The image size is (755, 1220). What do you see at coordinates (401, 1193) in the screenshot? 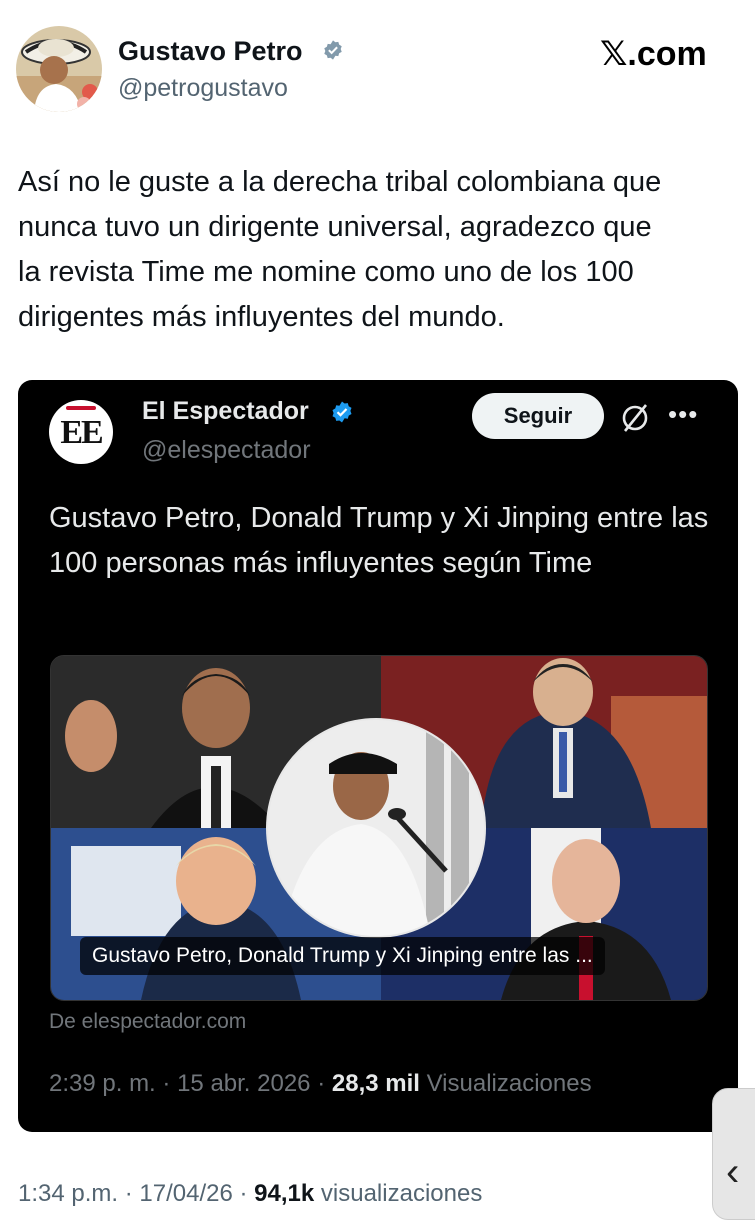
I see `tweet-views-label: visualizaciones` at bounding box center [401, 1193].